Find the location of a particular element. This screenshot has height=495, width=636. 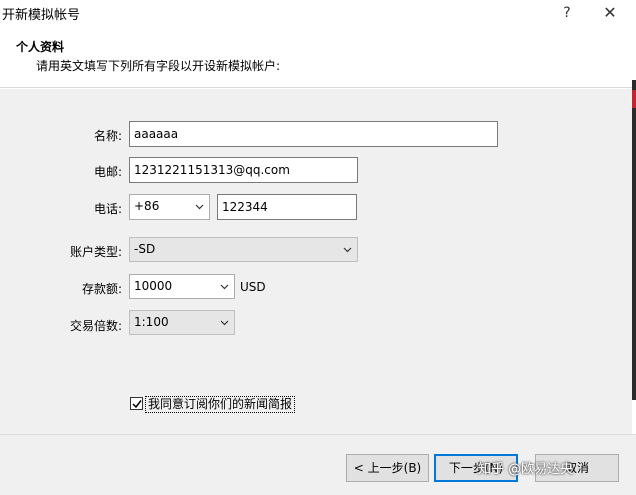

help-icon: ? is located at coordinates (567, 13).